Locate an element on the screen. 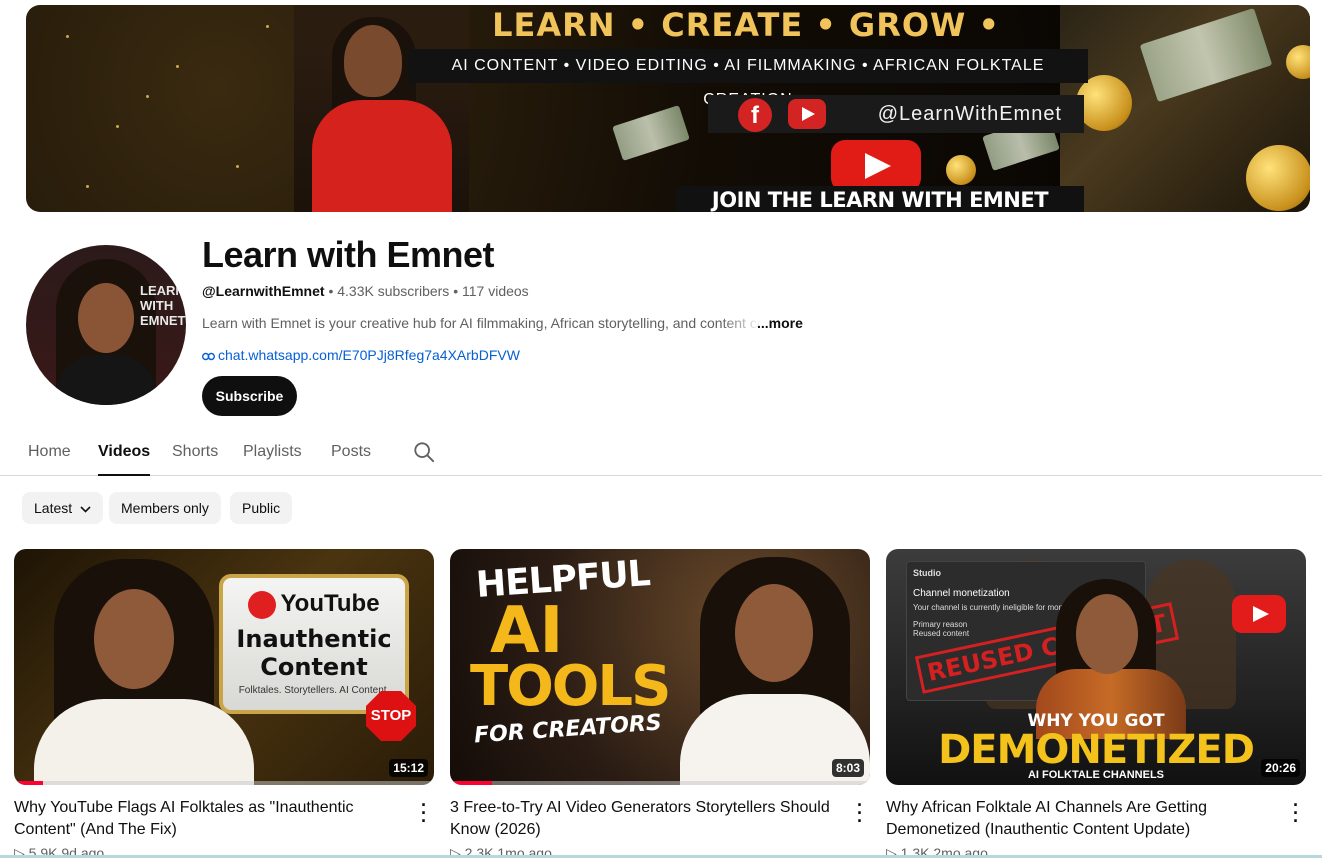 This screenshot has height=858, width=1322. stop-sign-icon: STOP is located at coordinates (391, 716).